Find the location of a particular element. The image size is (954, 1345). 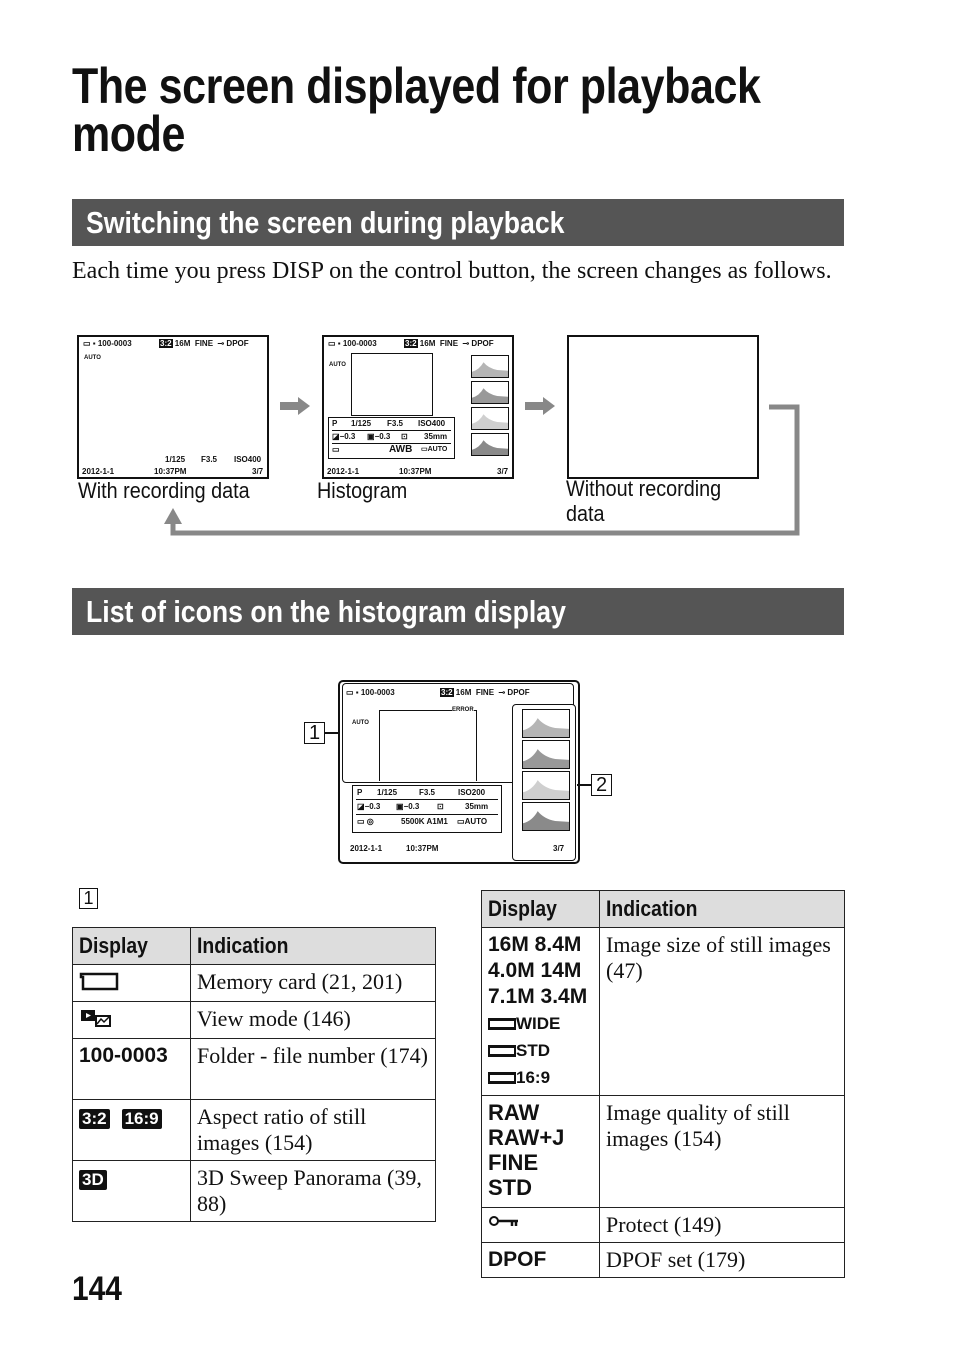

3d-sweep-panorama-icon: 3D is located at coordinates (93, 1180).